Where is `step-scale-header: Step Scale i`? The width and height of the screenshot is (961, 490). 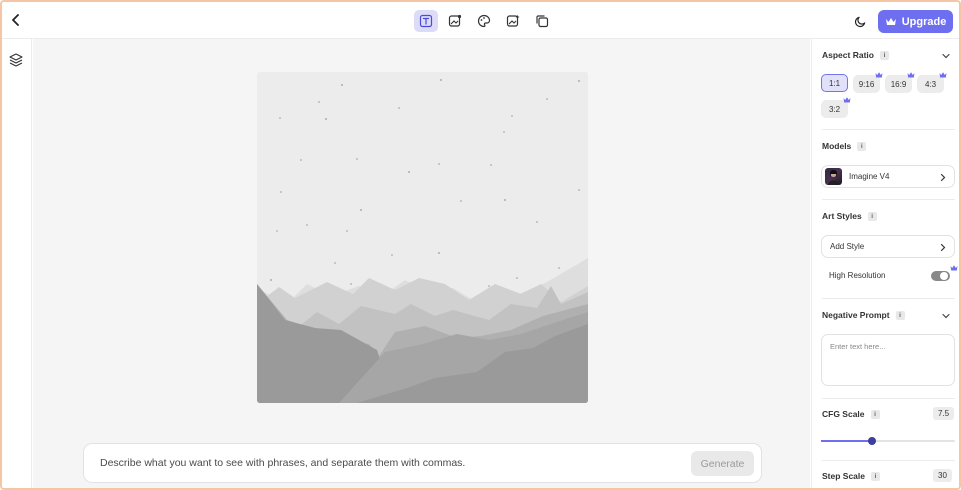 step-scale-header: Step Scale i is located at coordinates (851, 476).